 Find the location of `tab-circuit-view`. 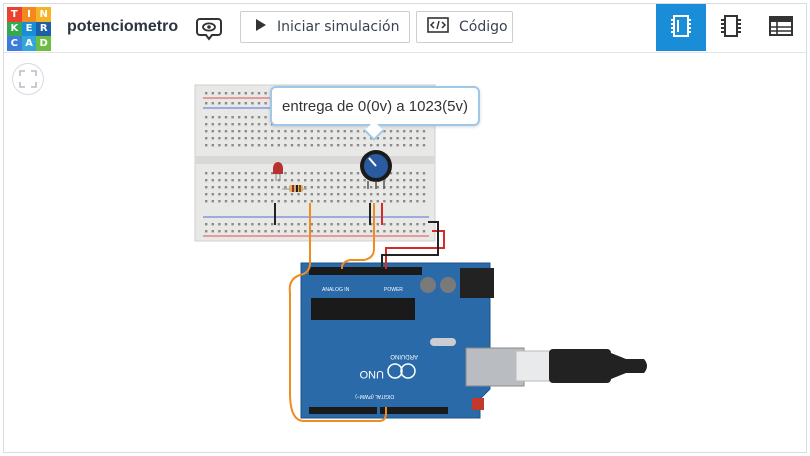

tab-circuit-view is located at coordinates (681, 27).